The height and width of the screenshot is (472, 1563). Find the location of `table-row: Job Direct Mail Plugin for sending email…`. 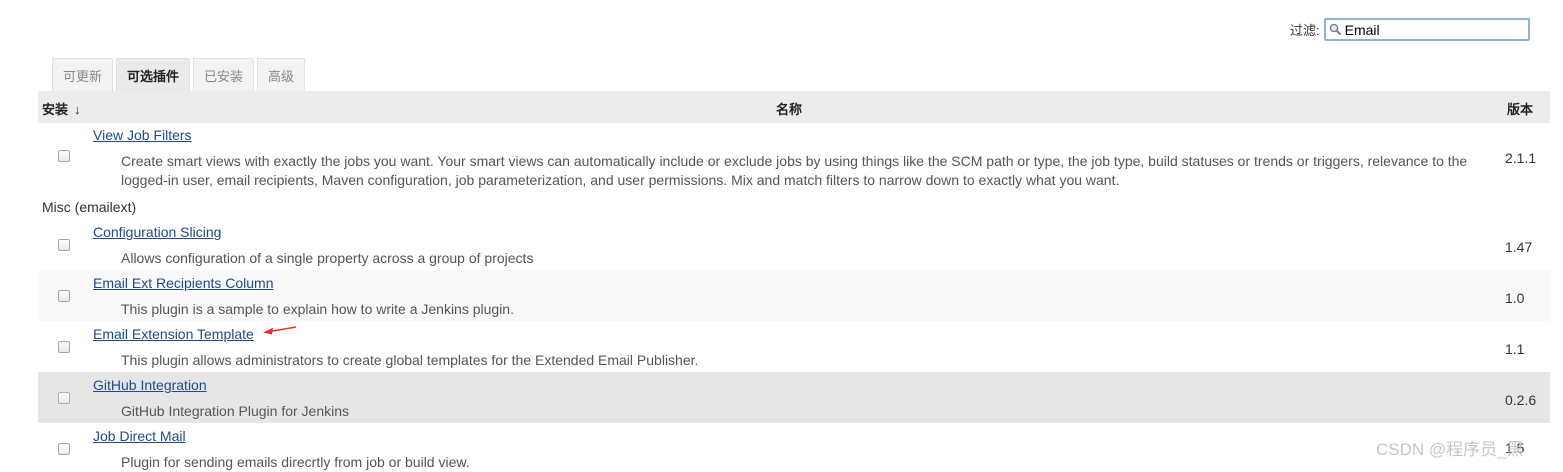

table-row: Job Direct Mail Plugin for sending email… is located at coordinates (794, 446).